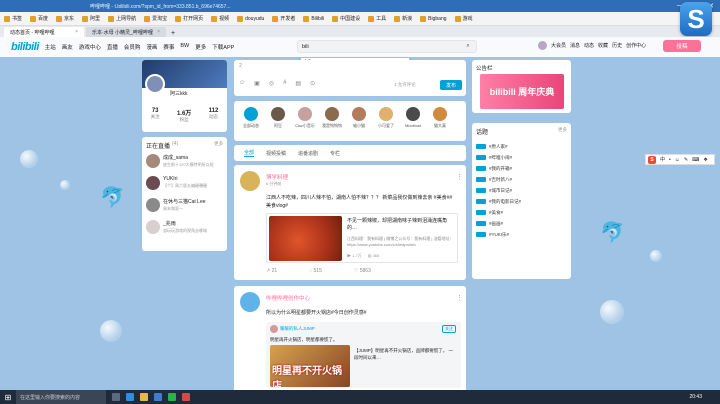 This screenshot has height=404, width=720. Describe the element at coordinates (144, 397) in the screenshot. I see `explorer-icon` at that location.